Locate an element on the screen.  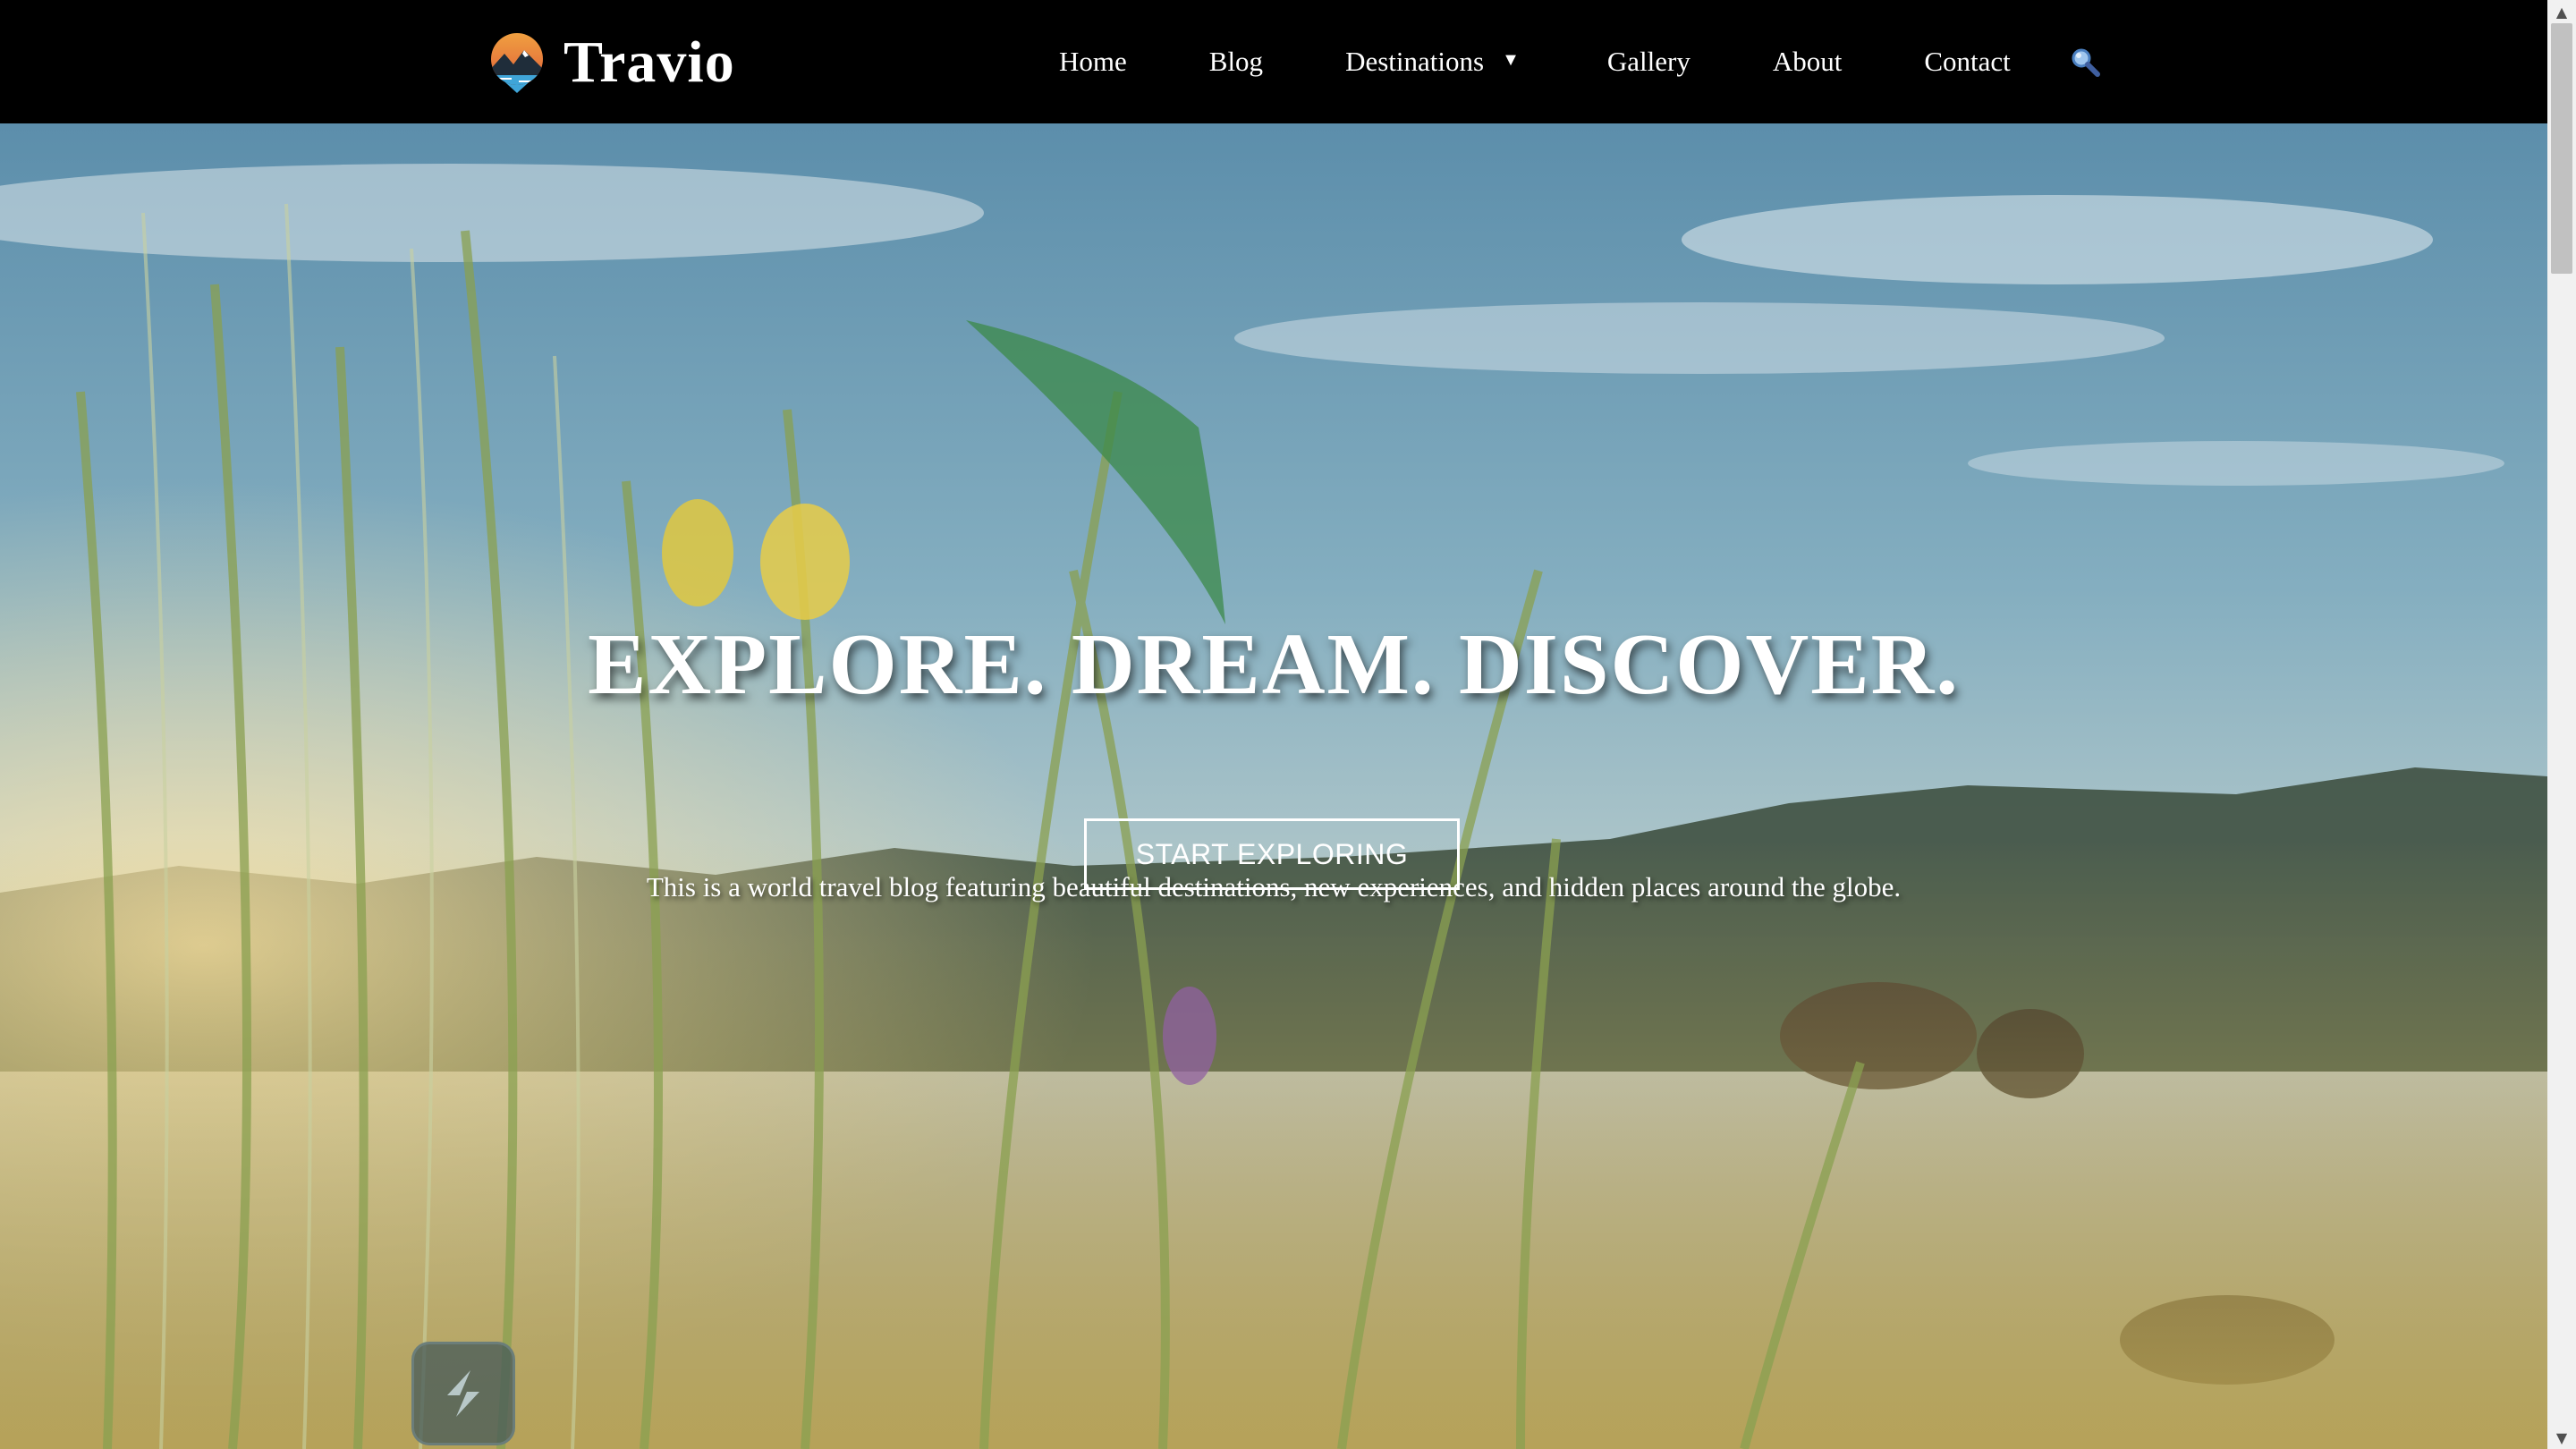
start-exploring-button: START EXPLORING is located at coordinates (1272, 854).